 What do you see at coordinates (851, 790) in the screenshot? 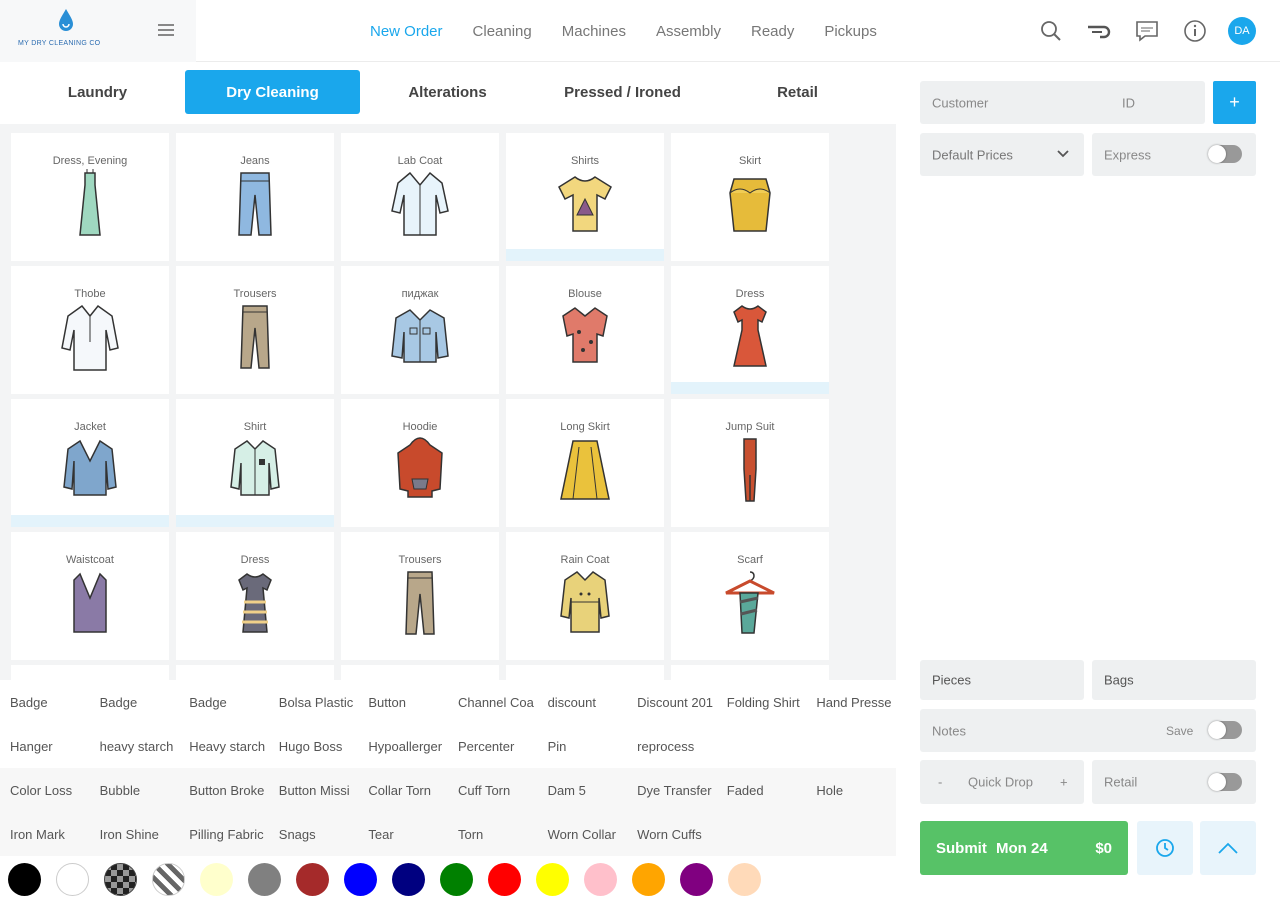
I see `tag: Hole` at bounding box center [851, 790].